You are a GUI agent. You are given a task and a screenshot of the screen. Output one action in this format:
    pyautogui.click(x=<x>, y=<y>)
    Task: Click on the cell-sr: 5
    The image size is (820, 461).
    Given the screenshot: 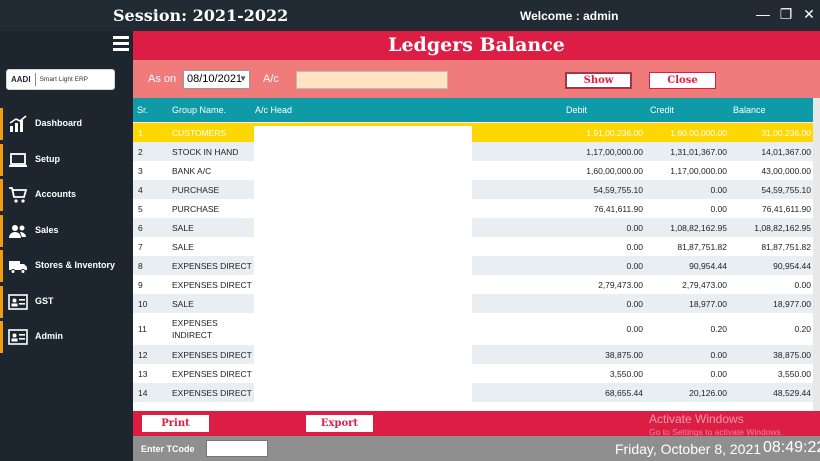 What is the action you would take?
    pyautogui.click(x=140, y=209)
    